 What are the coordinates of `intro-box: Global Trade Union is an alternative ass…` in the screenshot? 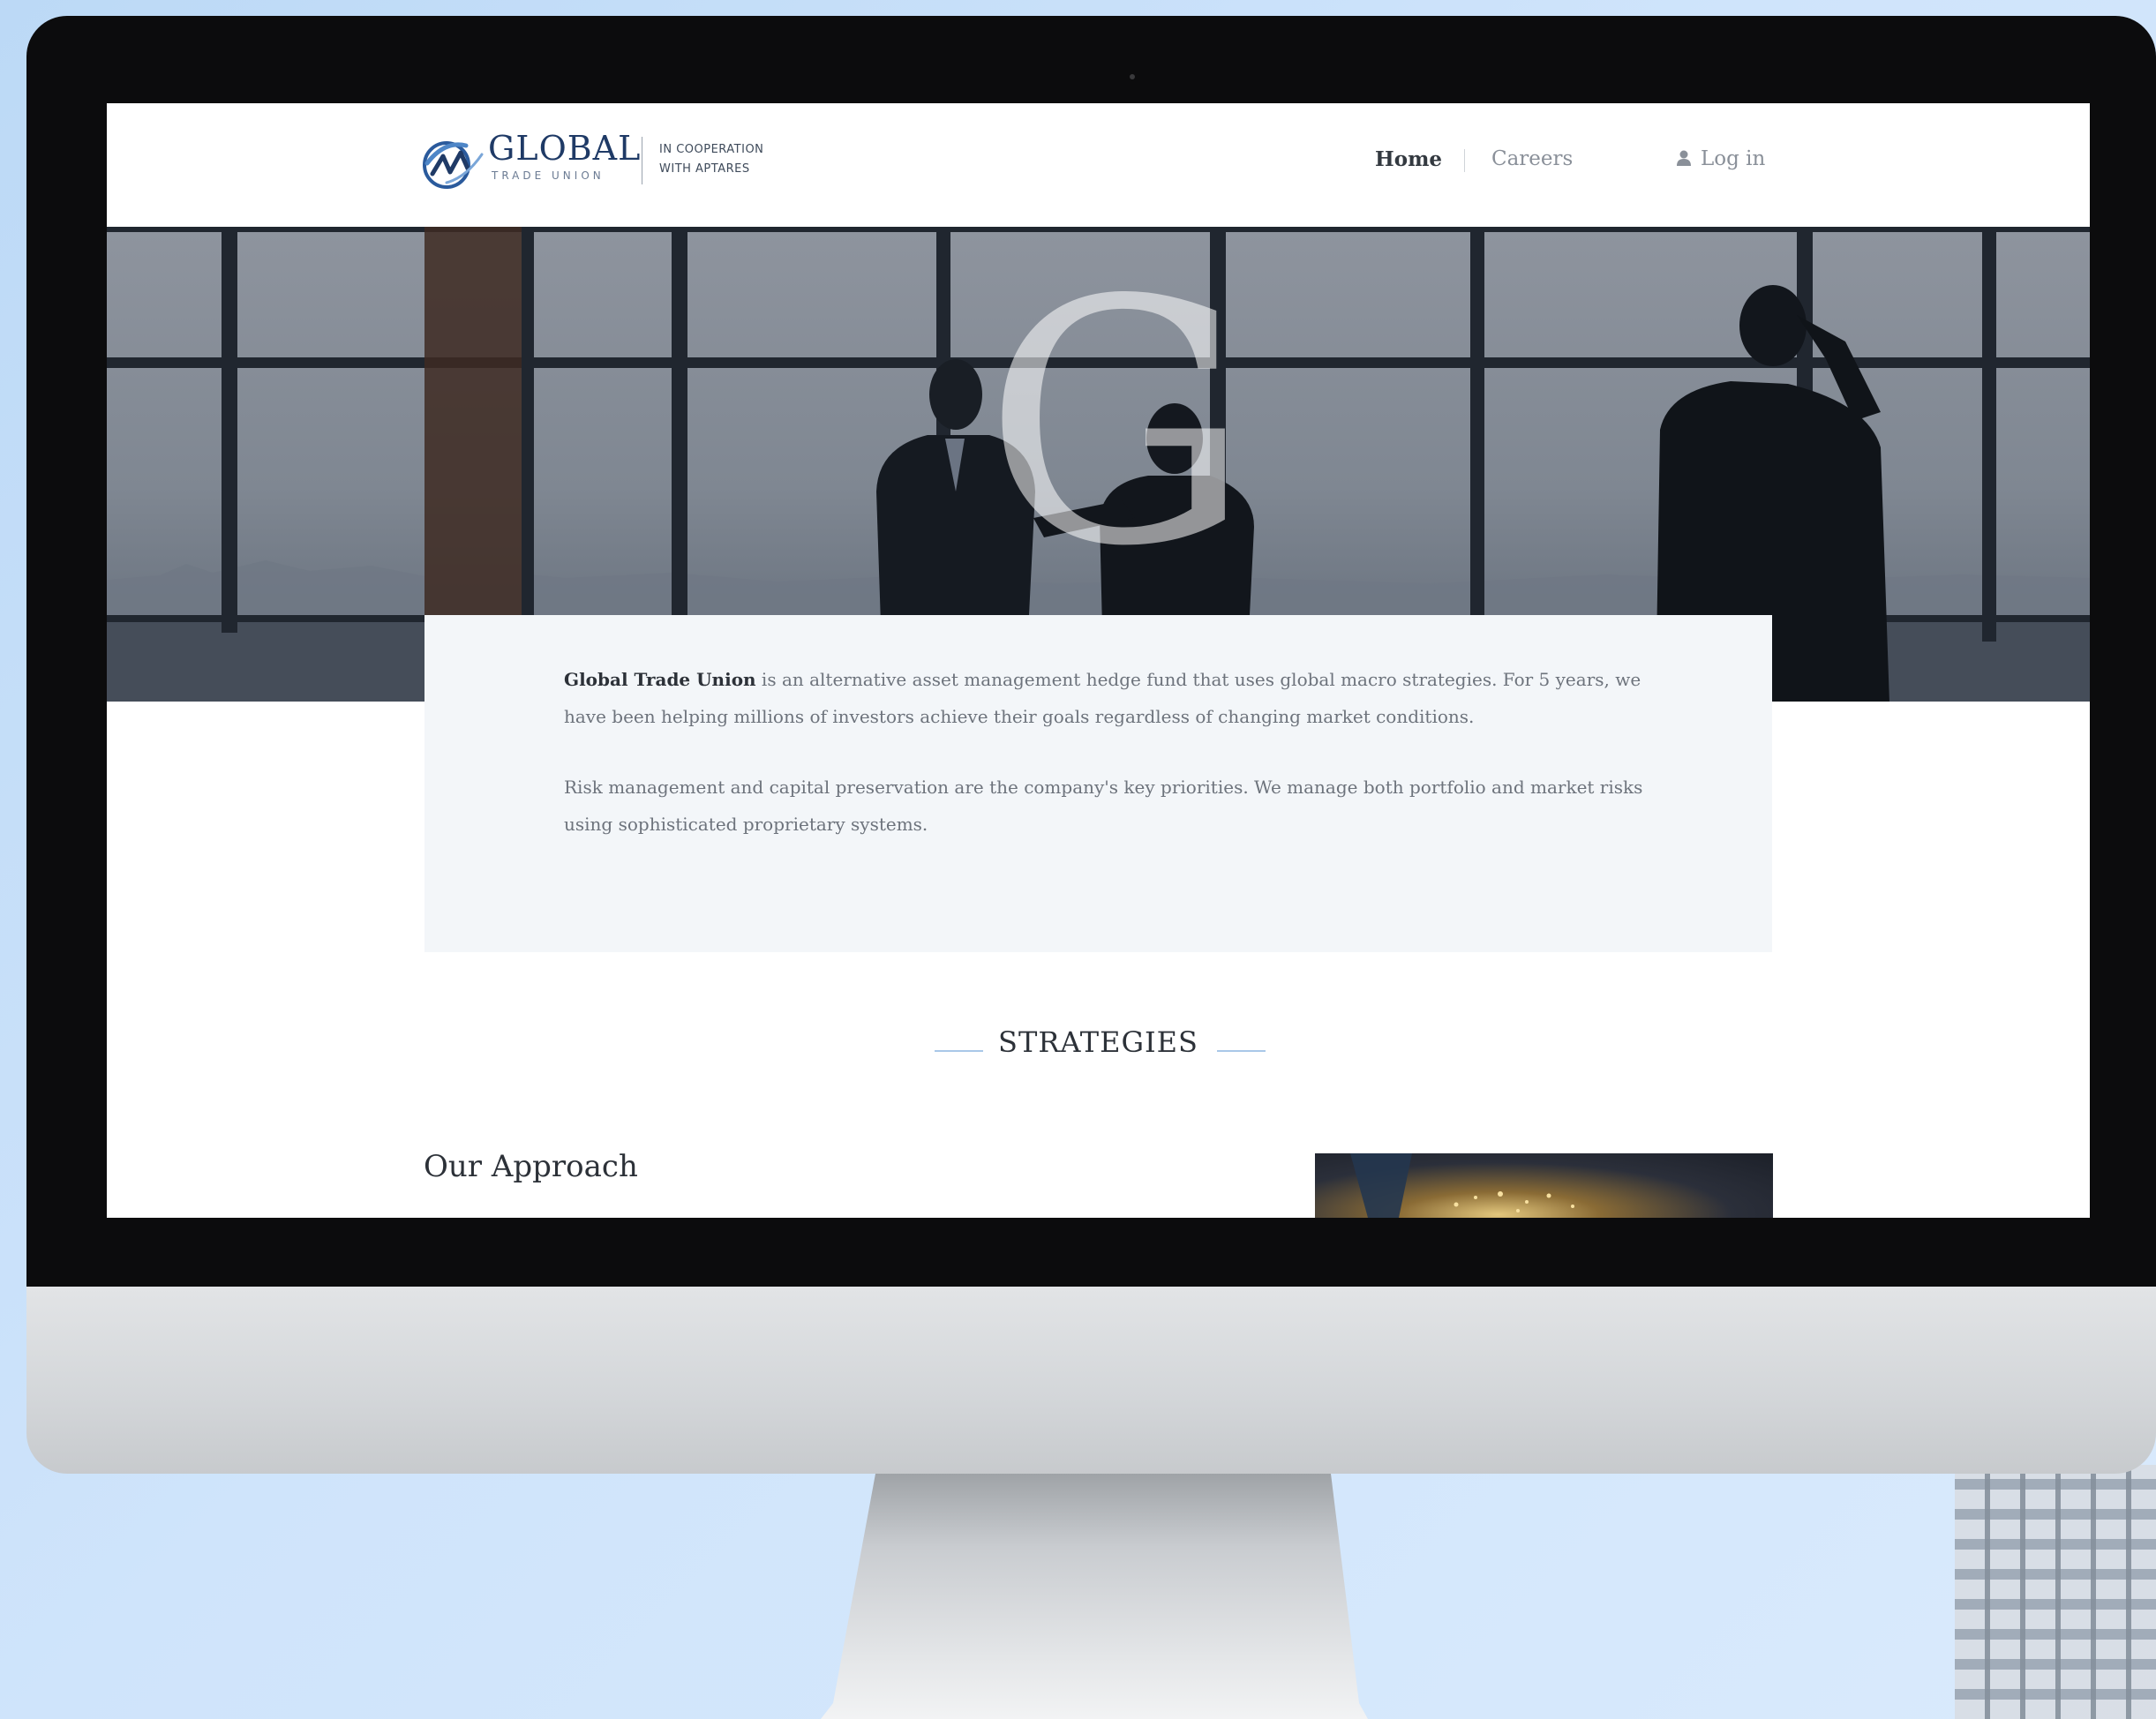 It's located at (1098, 784).